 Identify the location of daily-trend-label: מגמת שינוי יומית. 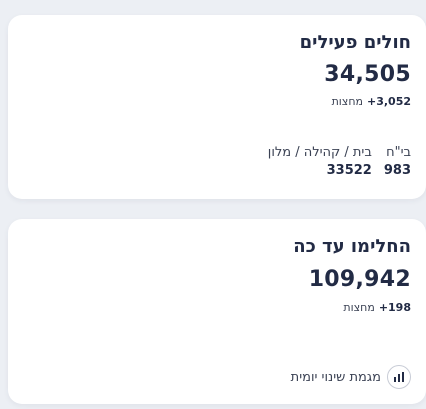
(336, 377).